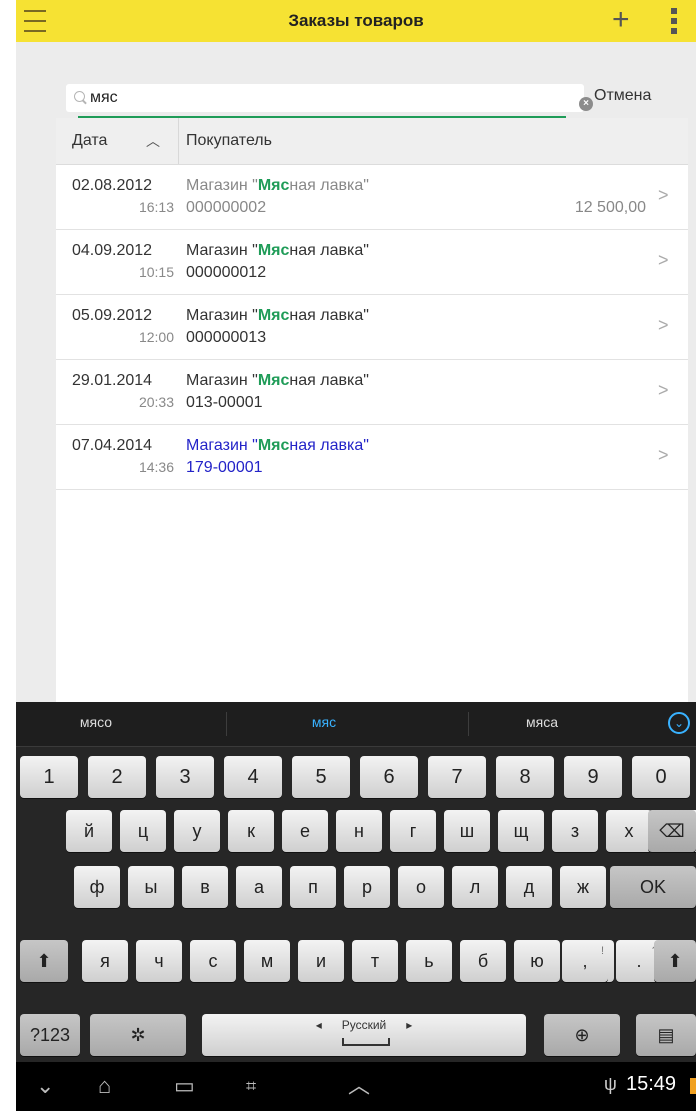  I want to click on key-letter: д, so click(529, 887).